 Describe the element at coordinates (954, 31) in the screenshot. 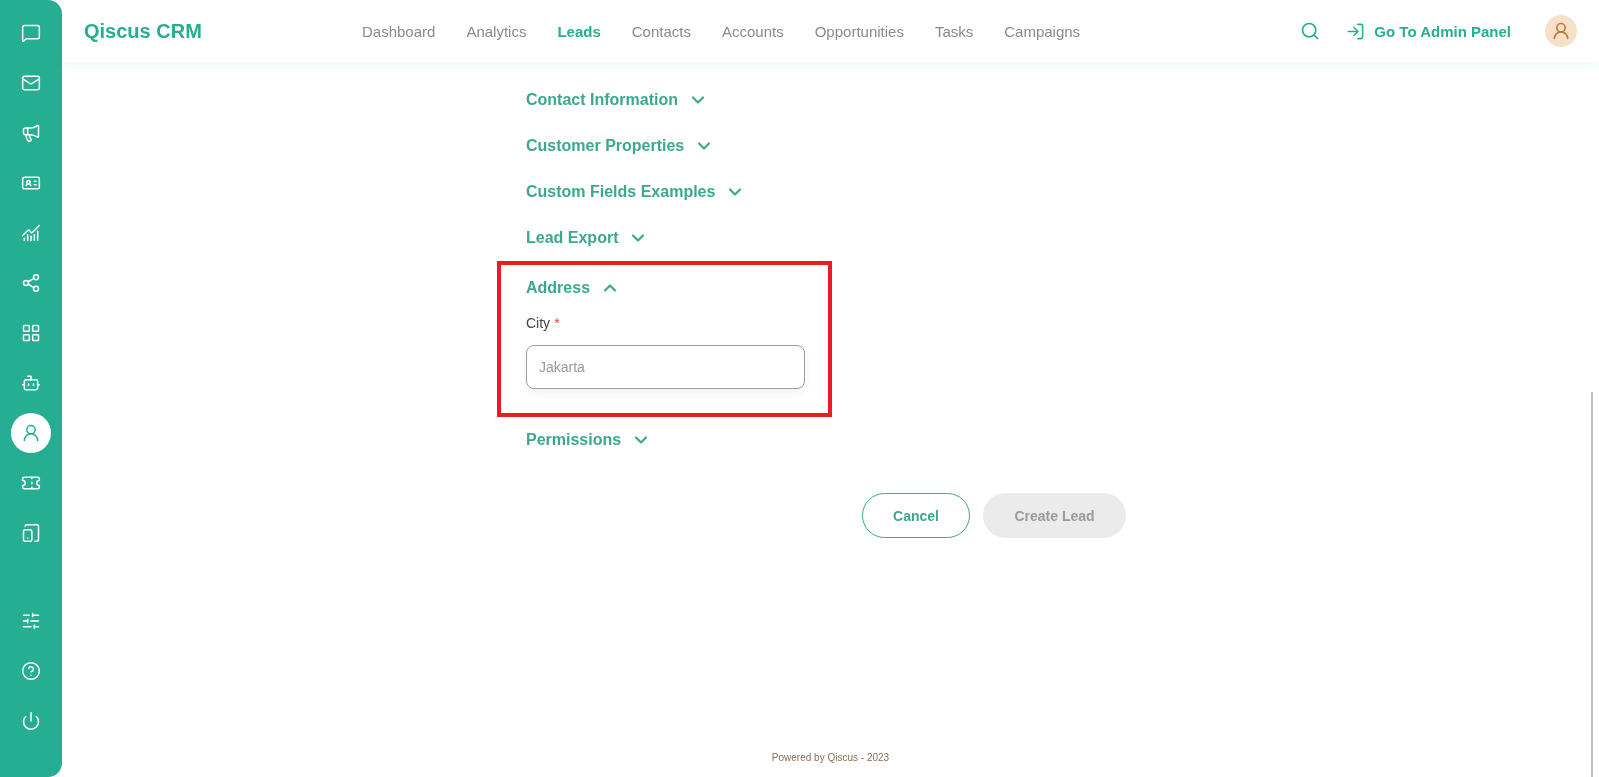

I see `nav-link: Tasks` at that location.